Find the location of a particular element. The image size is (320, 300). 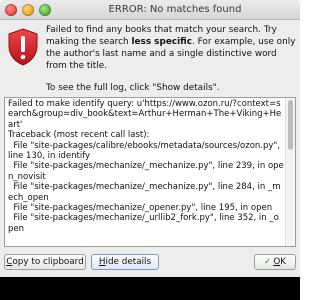

close-window-button is located at coordinates (11, 10).